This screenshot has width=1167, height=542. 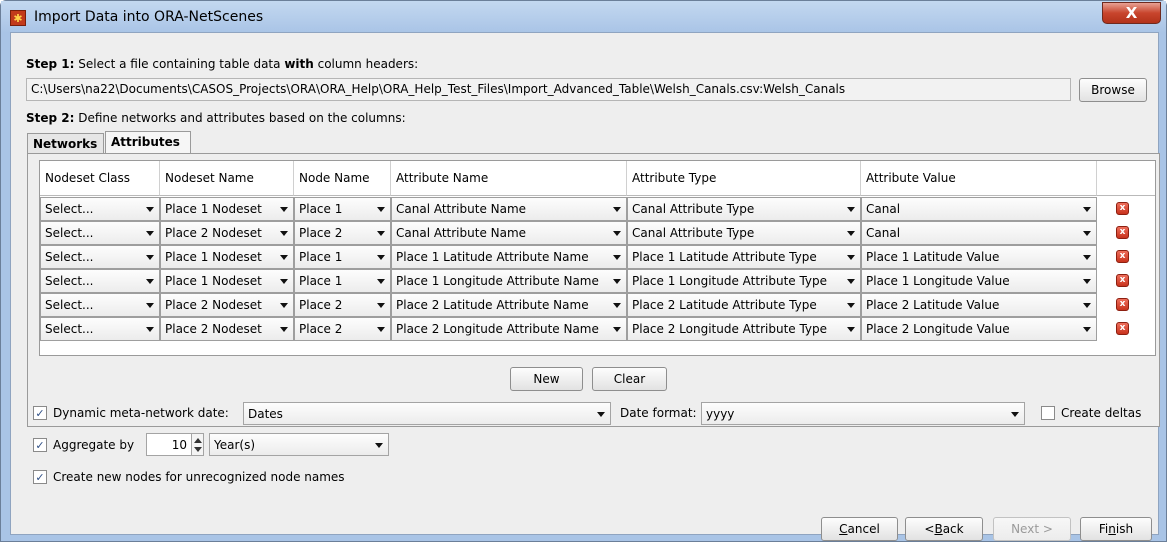 I want to click on next-button: Next >, so click(x=1032, y=529).